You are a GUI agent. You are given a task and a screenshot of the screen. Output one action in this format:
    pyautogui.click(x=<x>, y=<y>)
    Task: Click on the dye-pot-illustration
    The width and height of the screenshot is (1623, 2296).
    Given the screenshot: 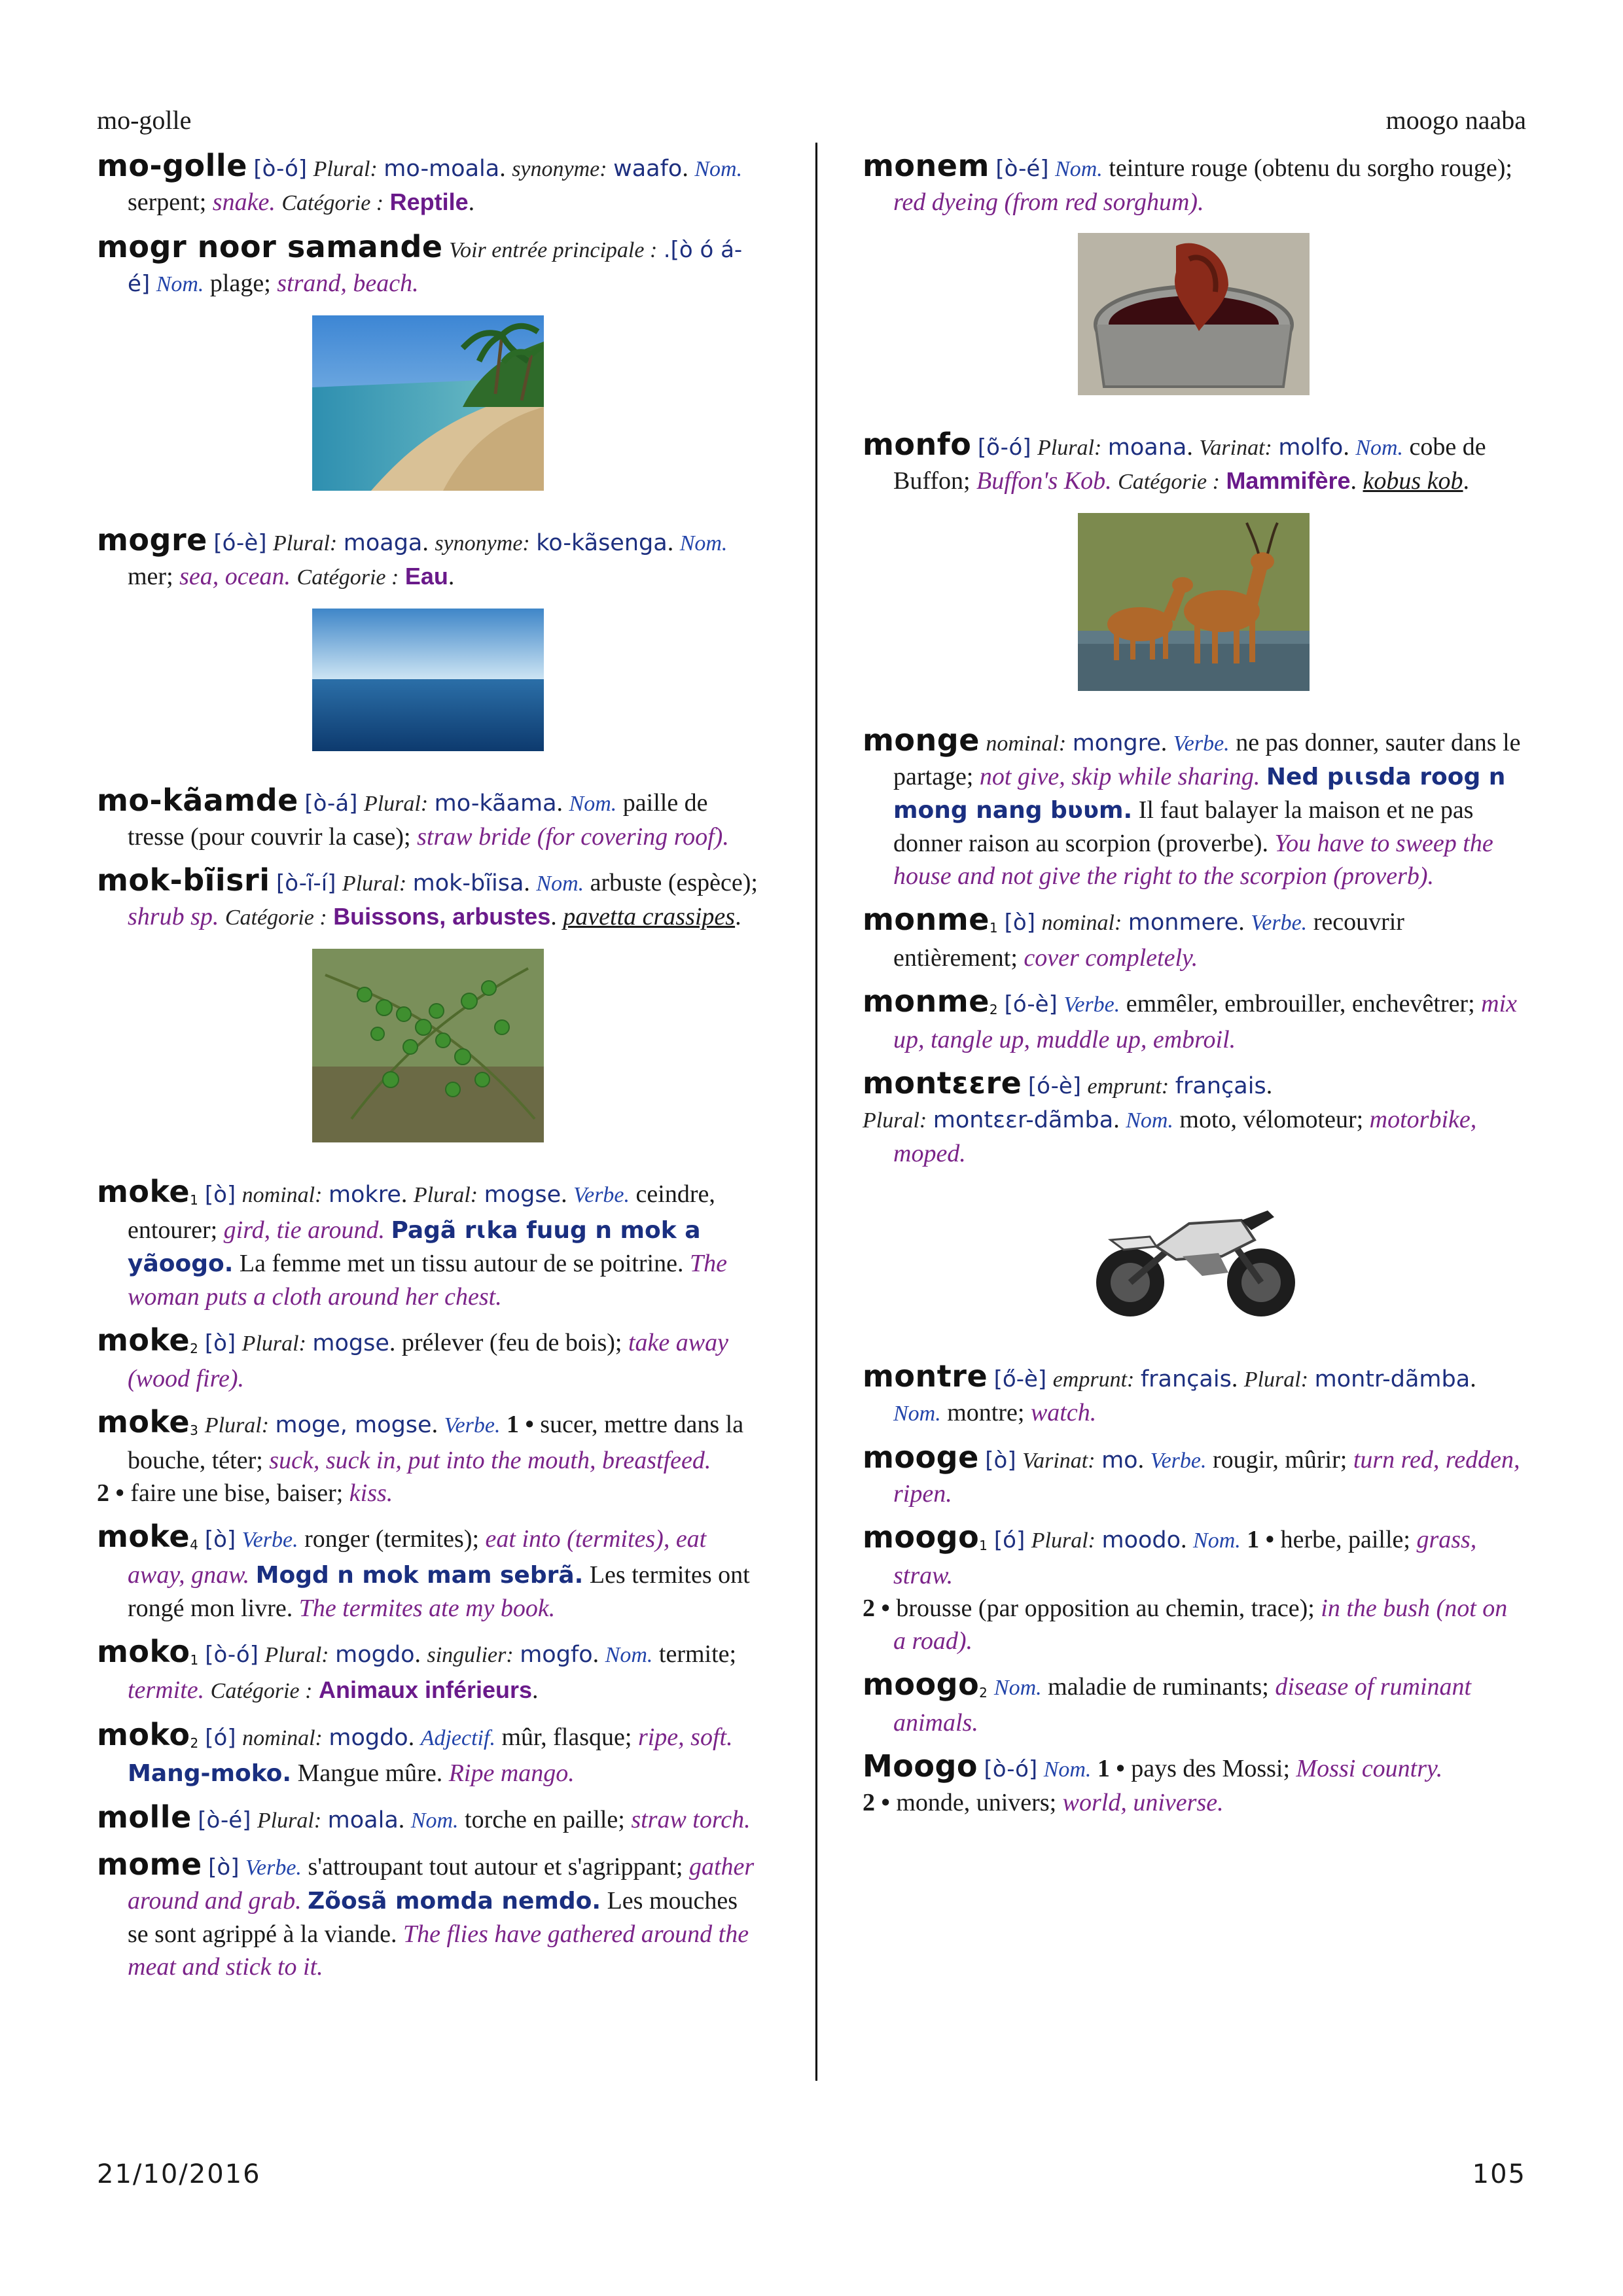 What is the action you would take?
    pyautogui.click(x=1194, y=314)
    